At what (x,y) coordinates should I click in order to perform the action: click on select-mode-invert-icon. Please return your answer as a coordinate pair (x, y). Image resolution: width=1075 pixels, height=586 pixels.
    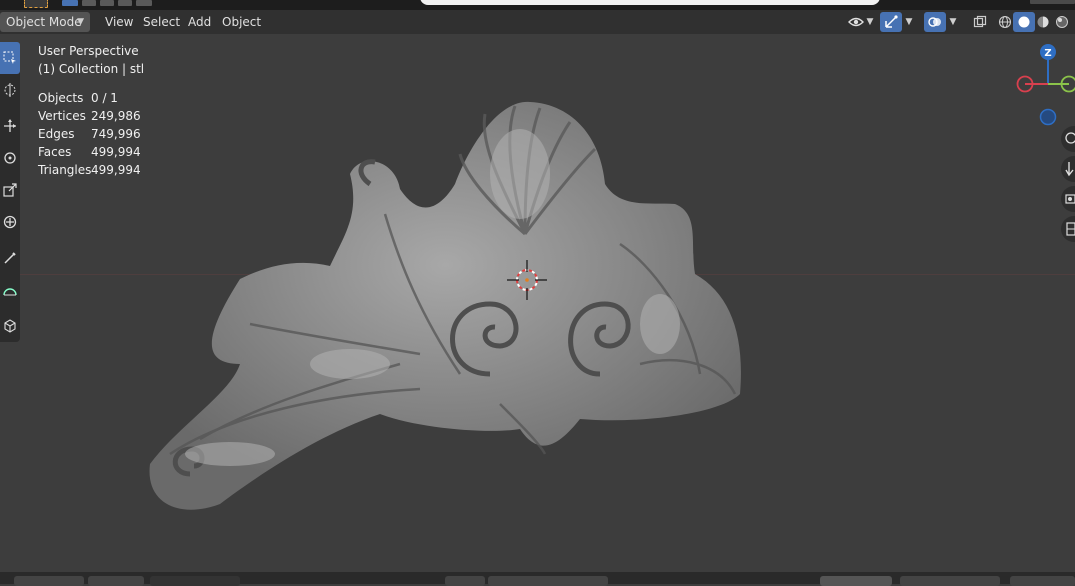
    Looking at the image, I should click on (125, 3).